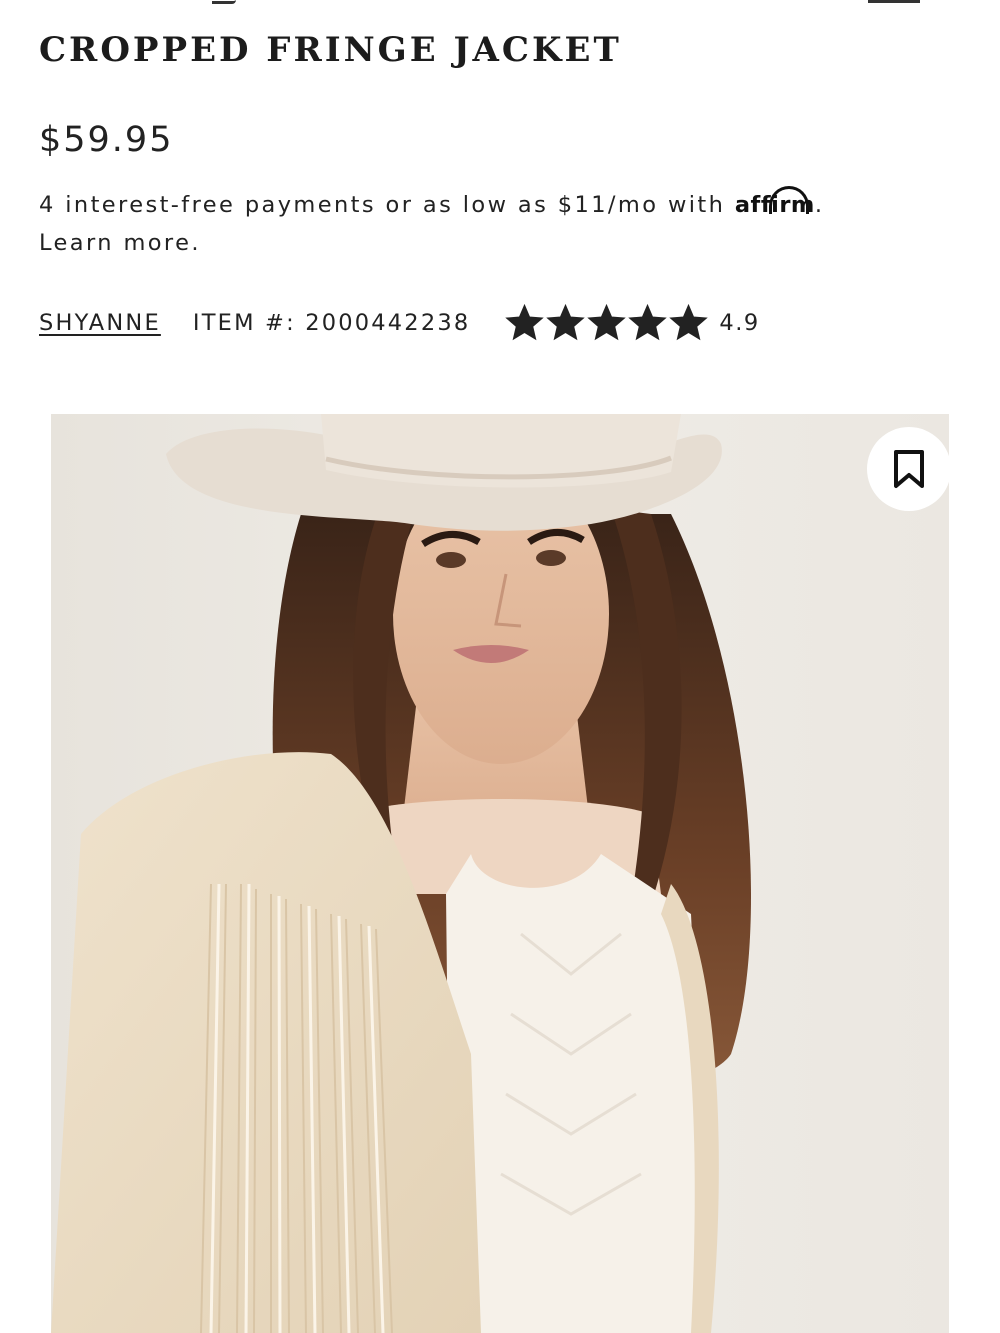 This screenshot has width=1000, height=1333. Describe the element at coordinates (100, 323) in the screenshot. I see `brand-link: SHYANNE` at that location.